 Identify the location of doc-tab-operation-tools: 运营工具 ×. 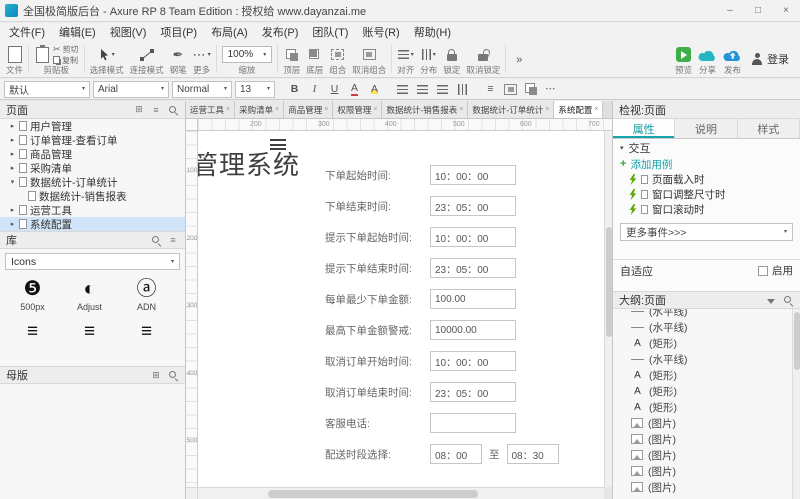
(211, 109).